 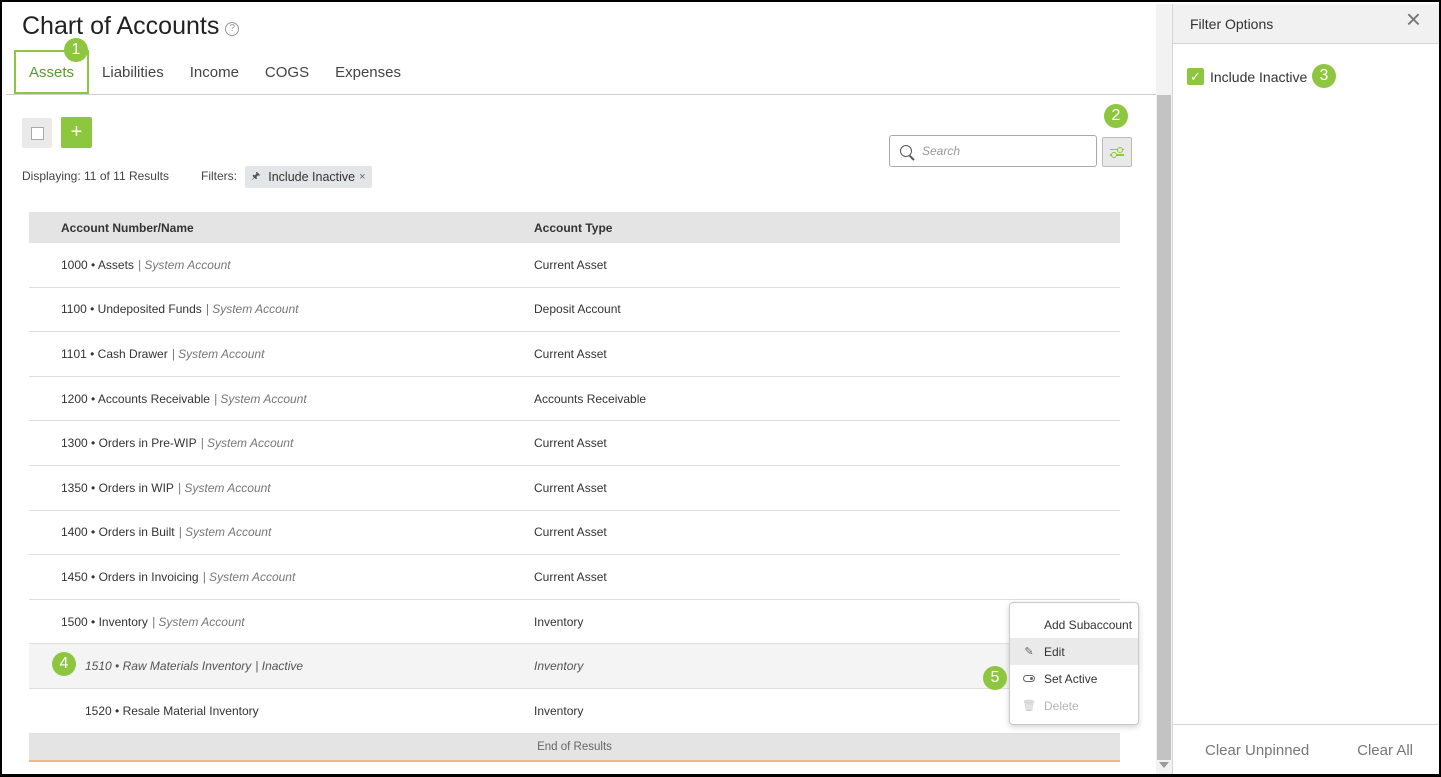 I want to click on account-number-name: 1520 • Resale Material Inventory, so click(x=172, y=710).